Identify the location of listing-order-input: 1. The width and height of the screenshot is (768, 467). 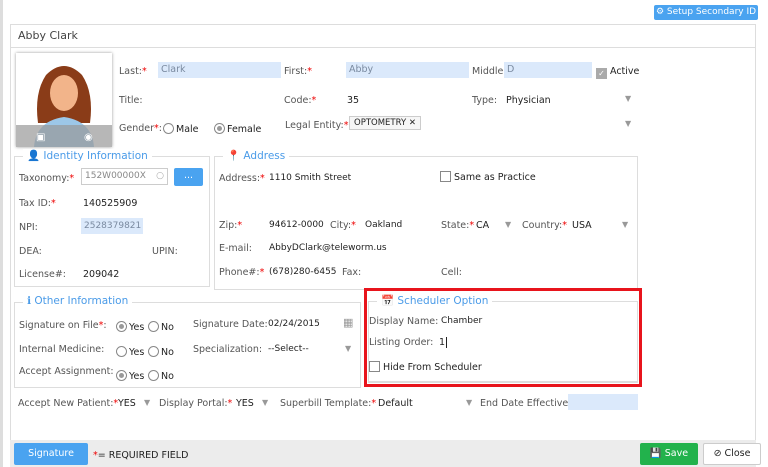
(443, 342).